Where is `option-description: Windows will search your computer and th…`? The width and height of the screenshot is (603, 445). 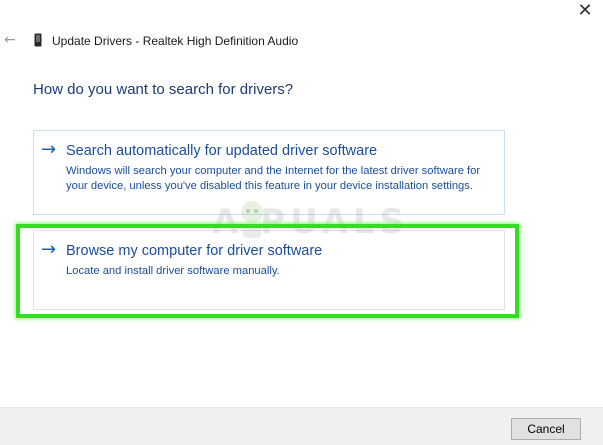
option-description: Windows will search your computer and th… is located at coordinates (273, 178).